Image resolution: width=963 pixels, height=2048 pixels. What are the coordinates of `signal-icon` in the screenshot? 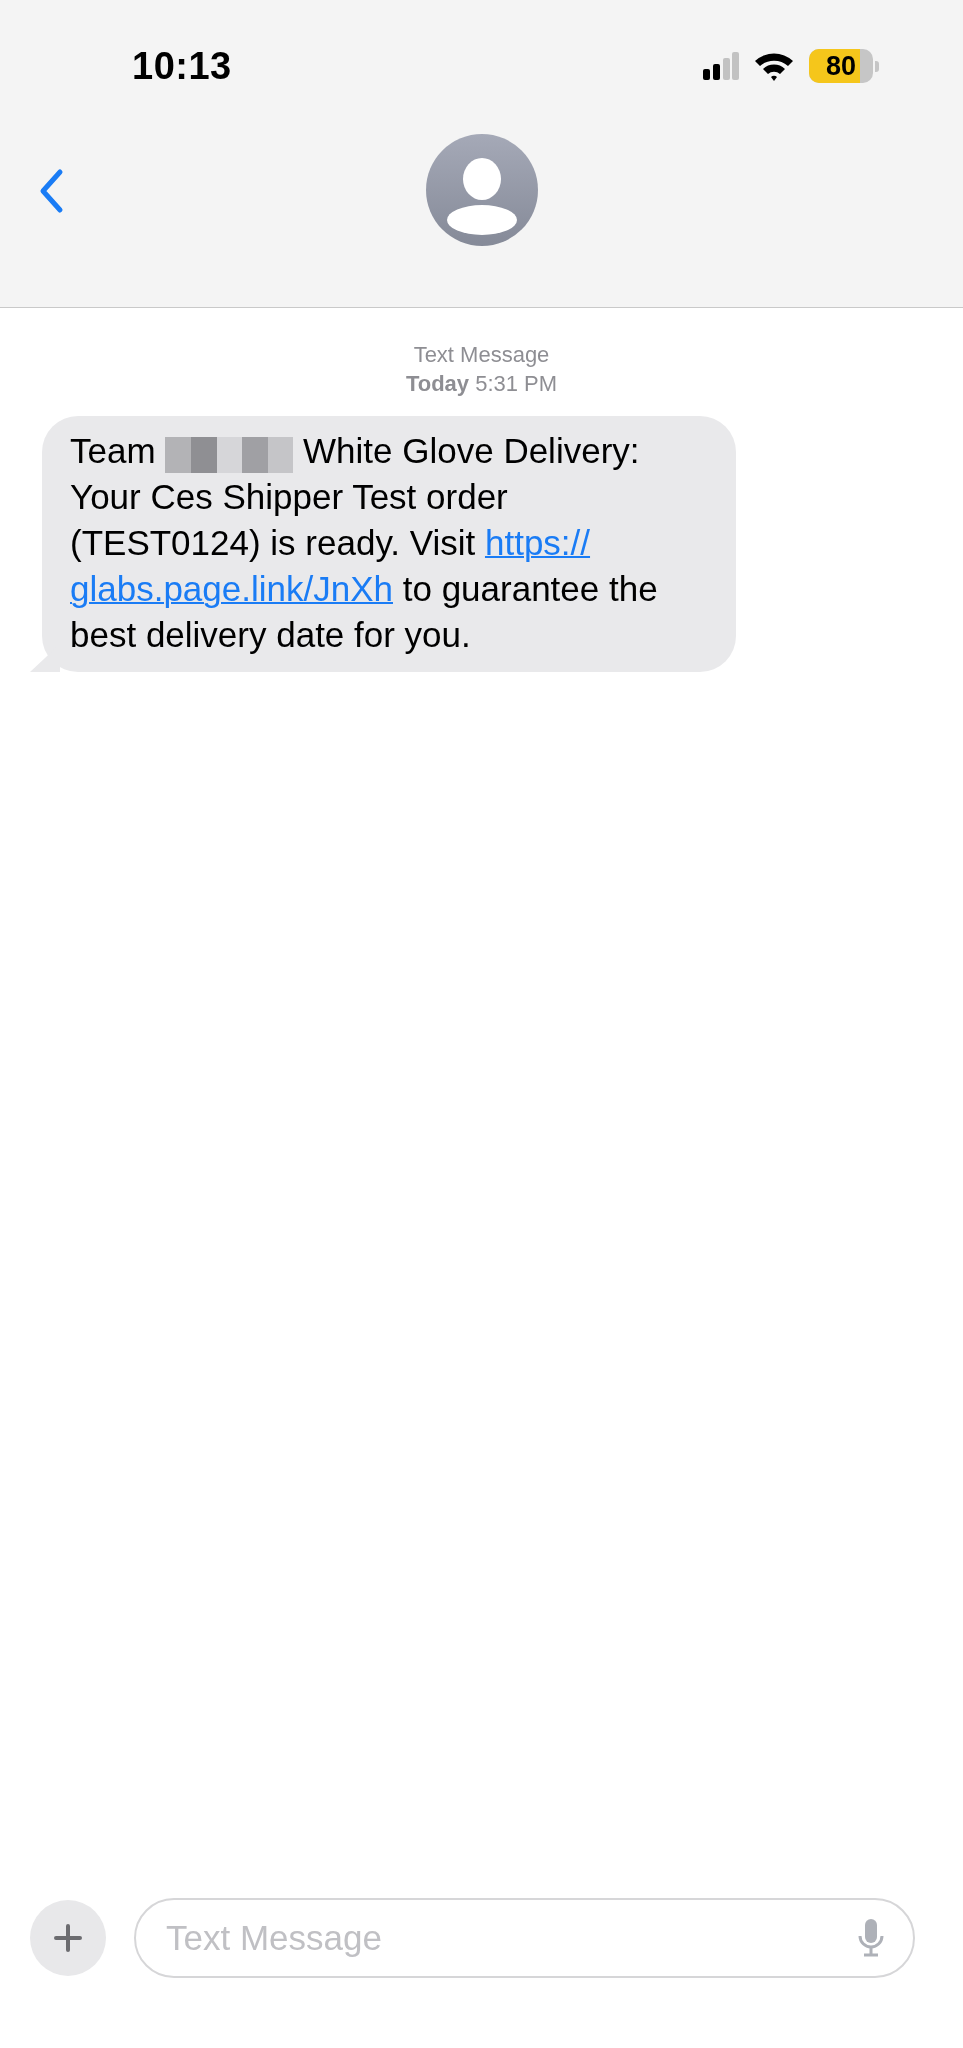 It's located at (721, 66).